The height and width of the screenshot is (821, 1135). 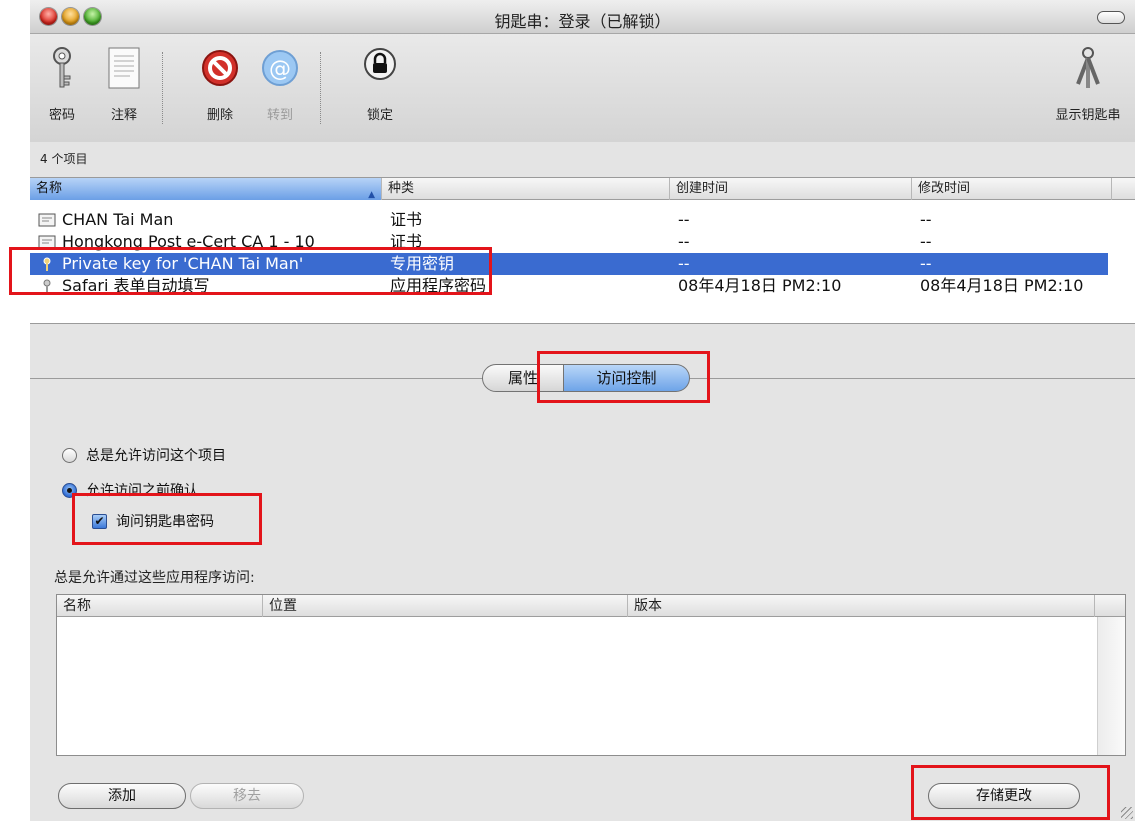 What do you see at coordinates (247, 796) in the screenshot?
I see `remove-button: 移去` at bounding box center [247, 796].